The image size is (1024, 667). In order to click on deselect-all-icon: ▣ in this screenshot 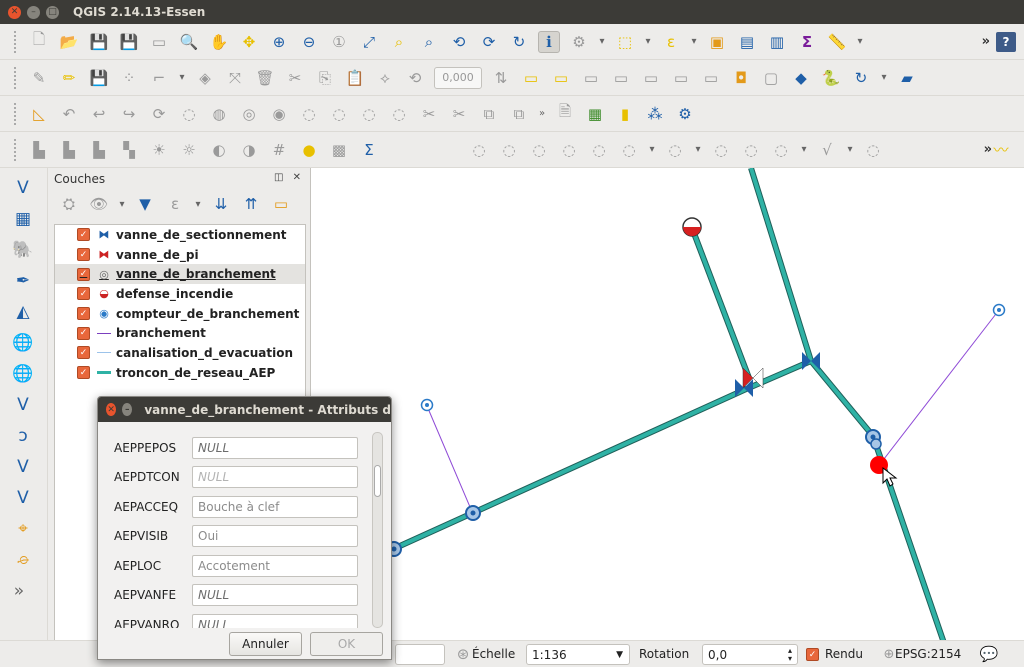, I will do `click(717, 42)`.